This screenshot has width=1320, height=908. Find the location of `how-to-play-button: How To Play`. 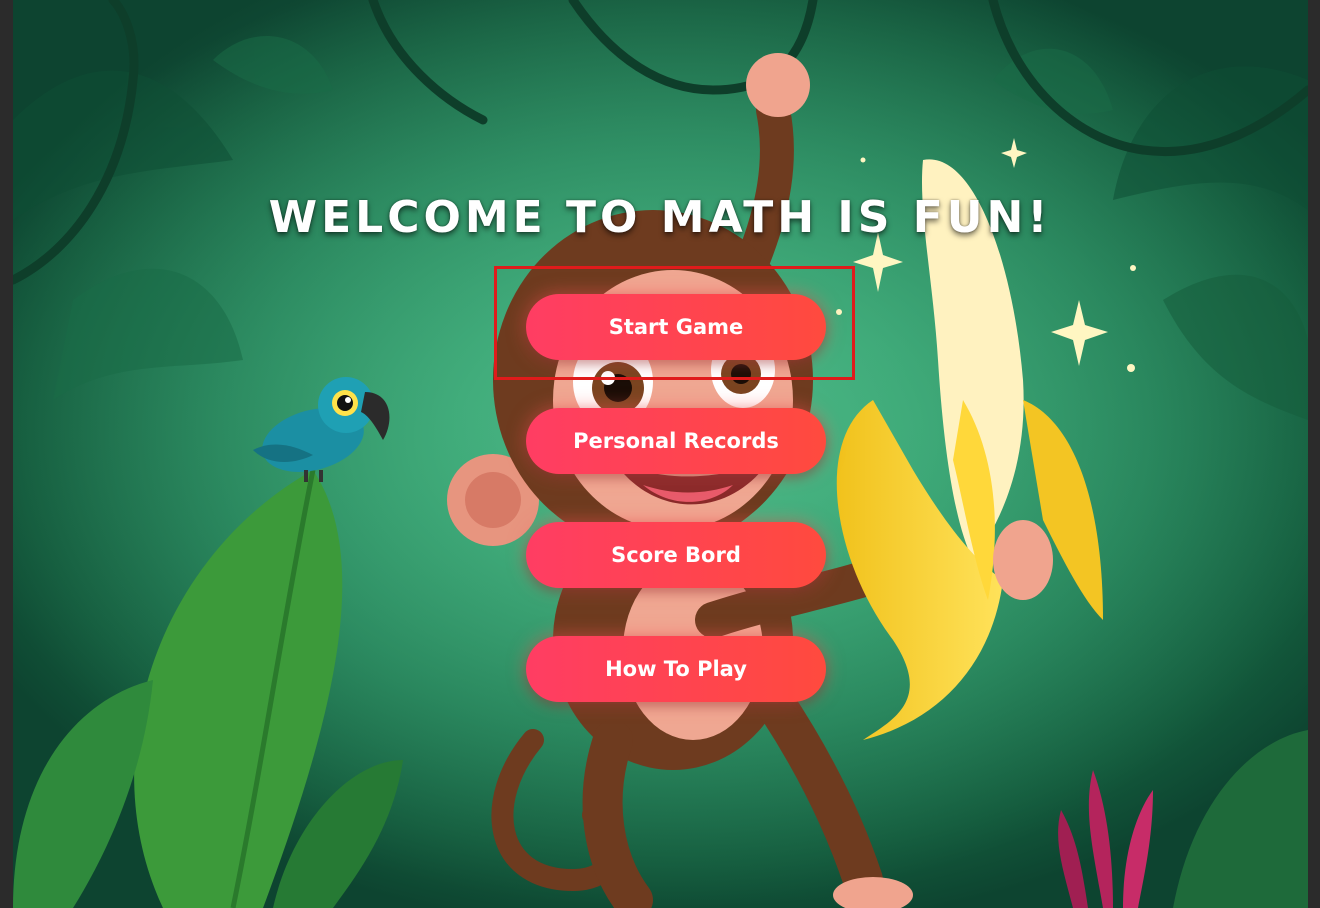

how-to-play-button: How To Play is located at coordinates (676, 669).